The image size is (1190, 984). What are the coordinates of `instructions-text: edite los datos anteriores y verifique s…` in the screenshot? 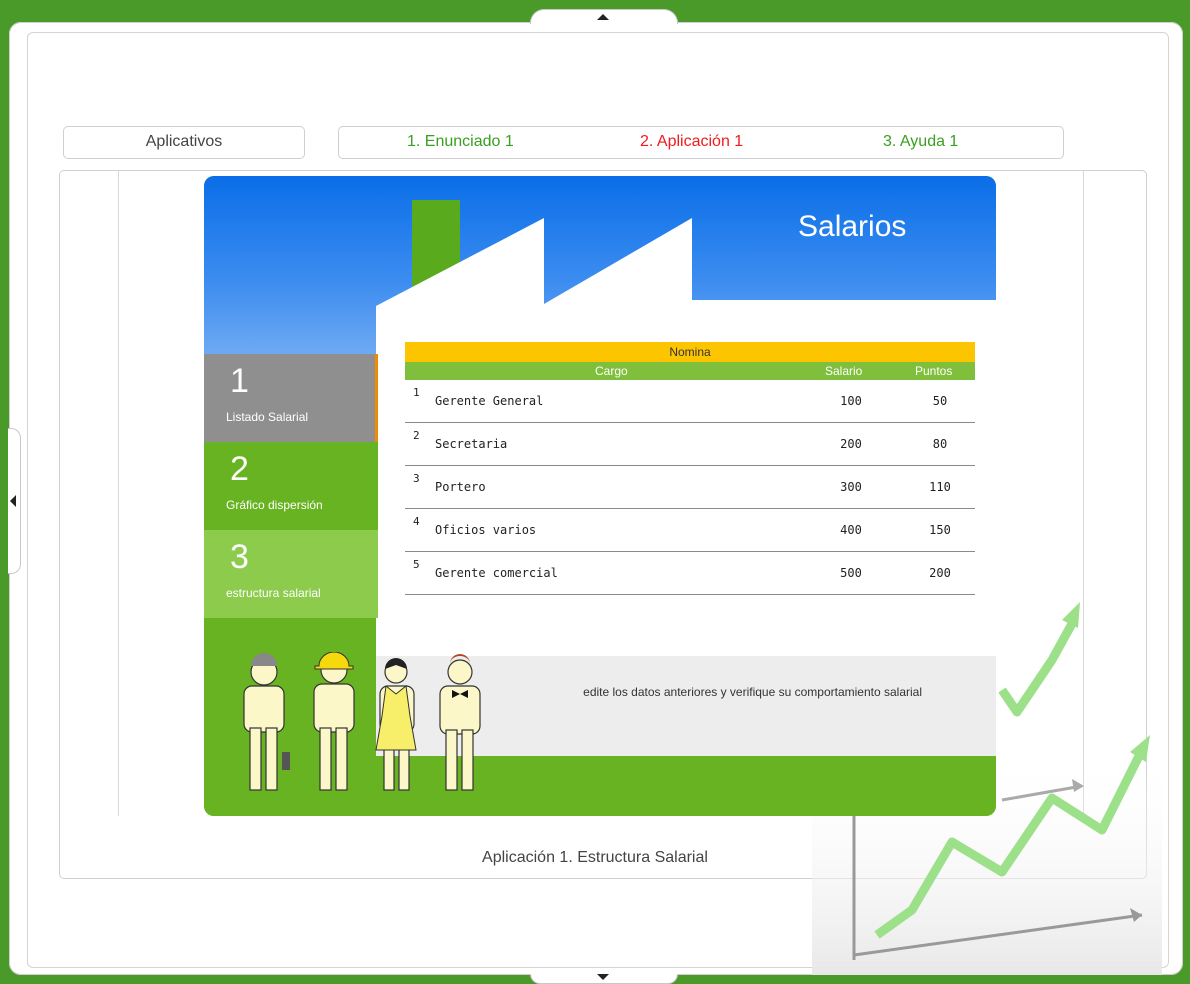 It's located at (752, 692).